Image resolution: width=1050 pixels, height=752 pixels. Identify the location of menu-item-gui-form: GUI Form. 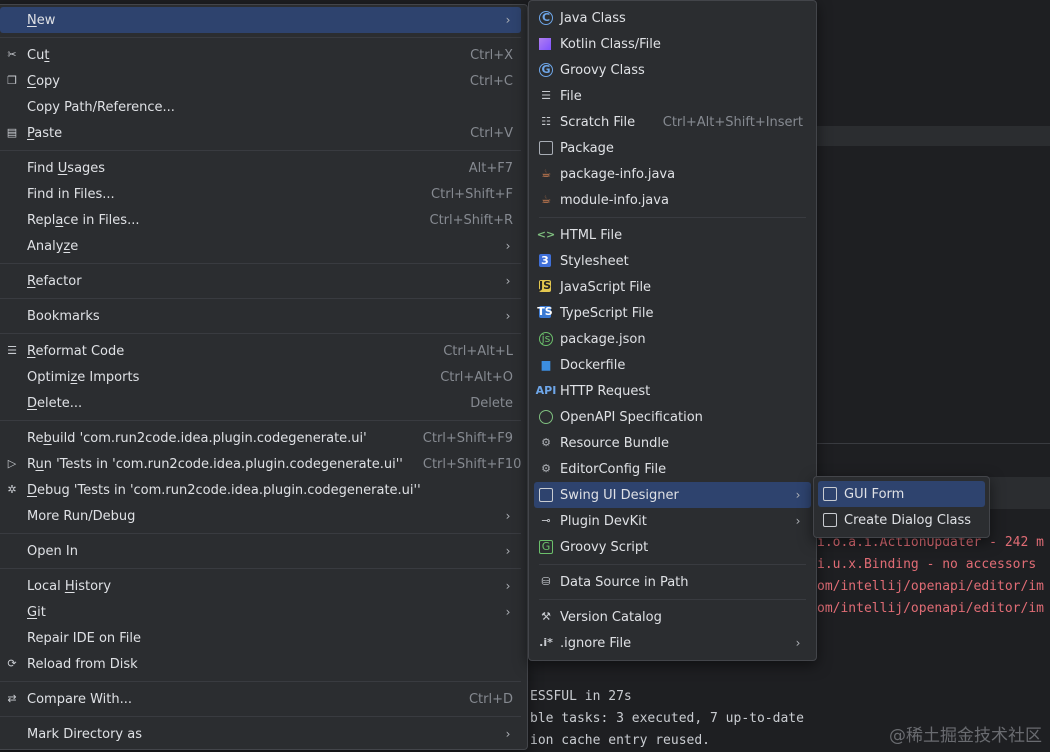
(901, 494).